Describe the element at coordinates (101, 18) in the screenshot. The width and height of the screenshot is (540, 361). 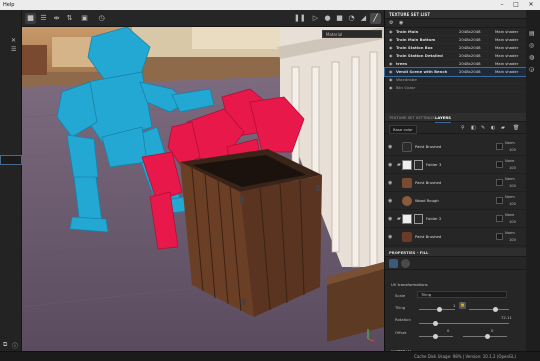
I see `history-icon: ◷` at that location.